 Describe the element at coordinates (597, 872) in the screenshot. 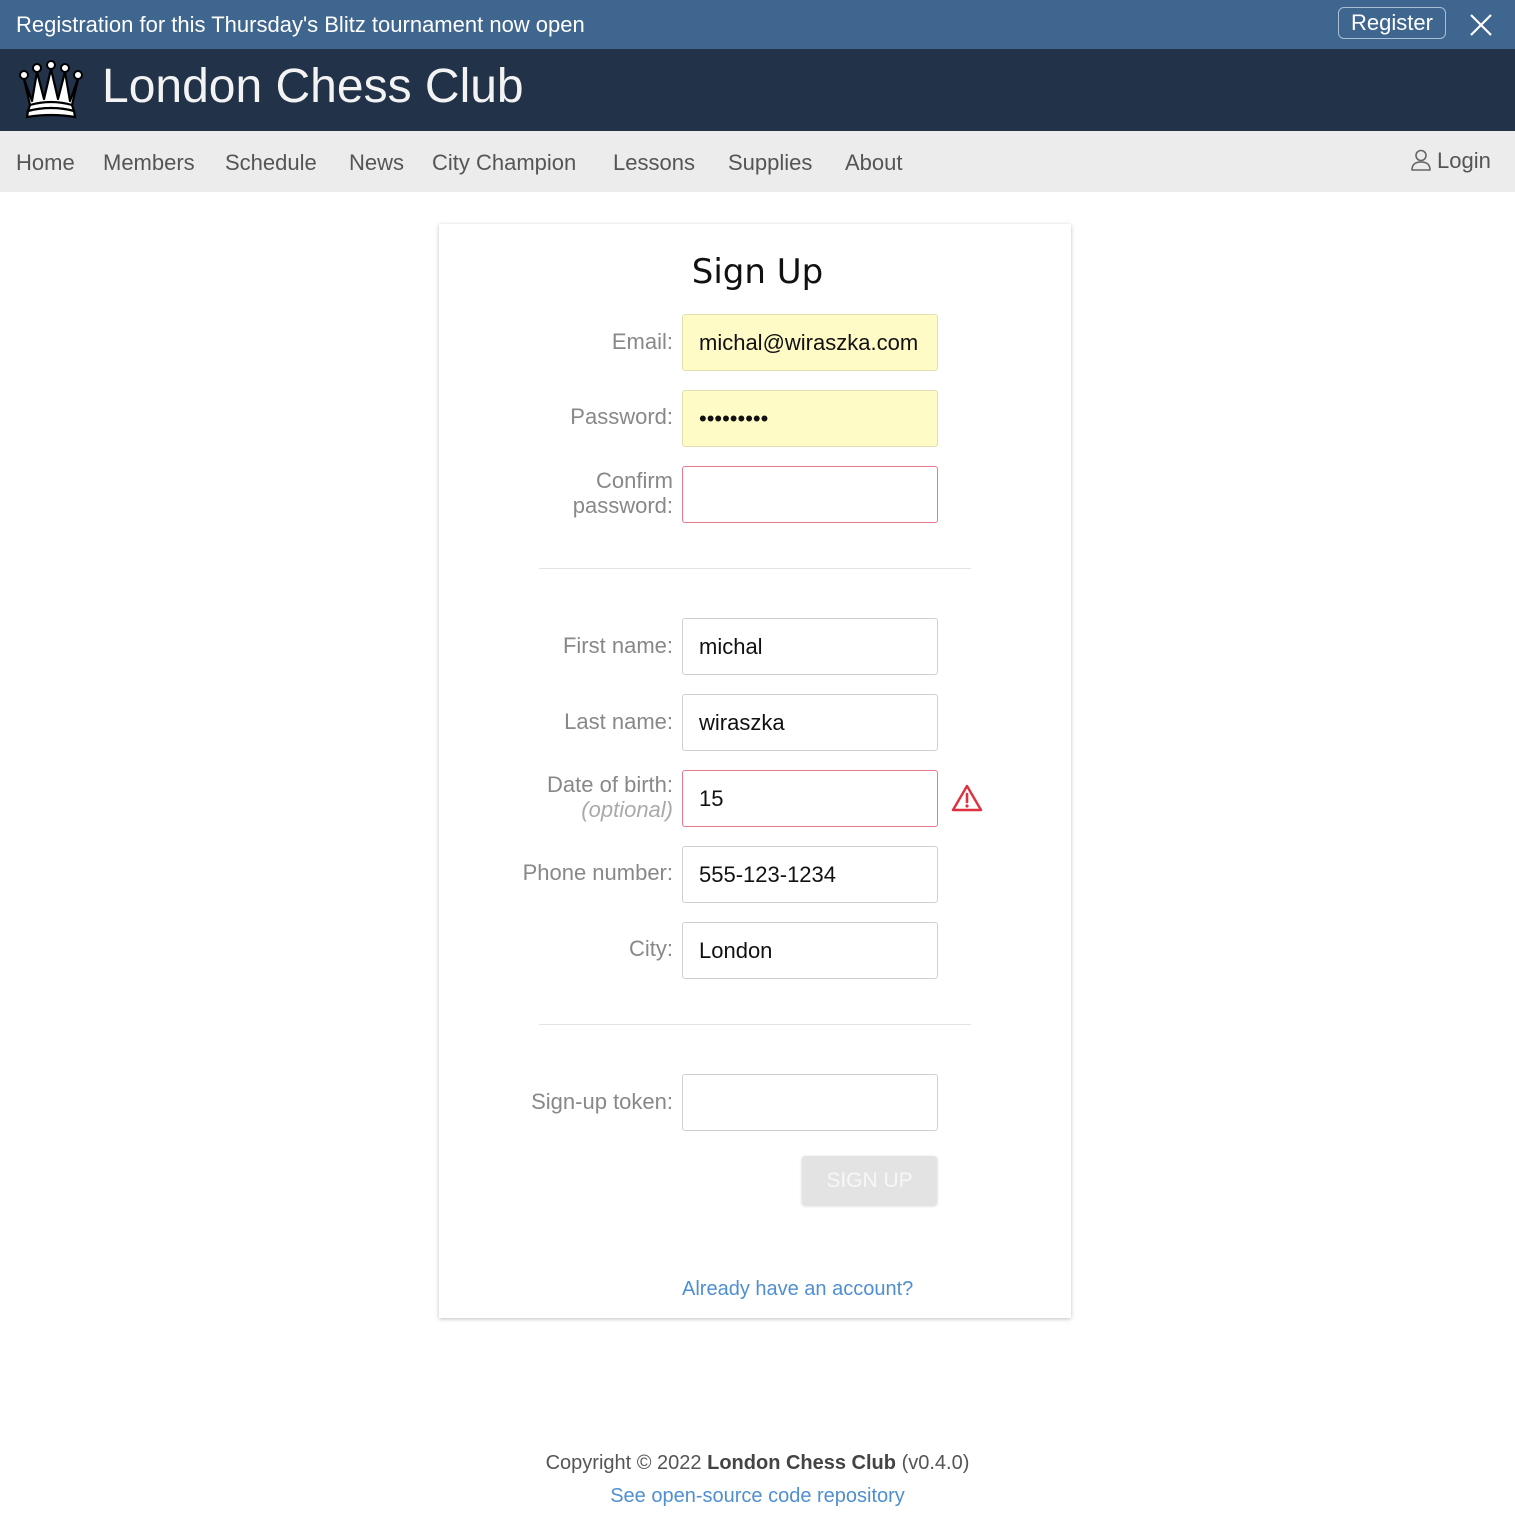

I see `phone-label: Phone number:` at that location.